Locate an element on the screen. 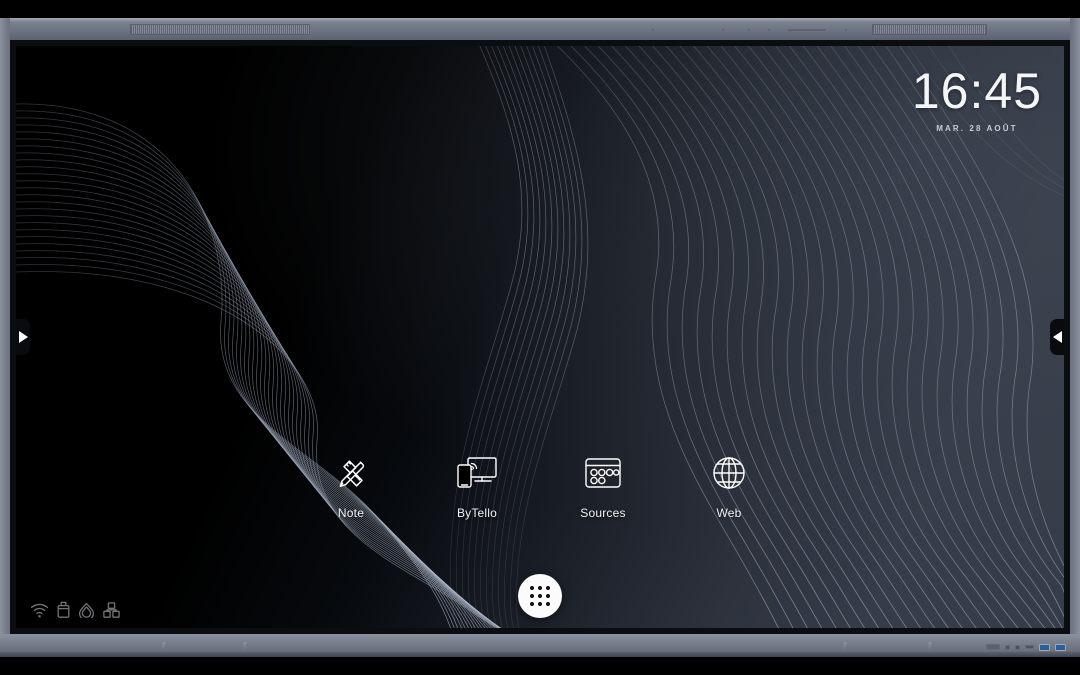 The height and width of the screenshot is (675, 1080). status-bar is located at coordinates (75, 609).